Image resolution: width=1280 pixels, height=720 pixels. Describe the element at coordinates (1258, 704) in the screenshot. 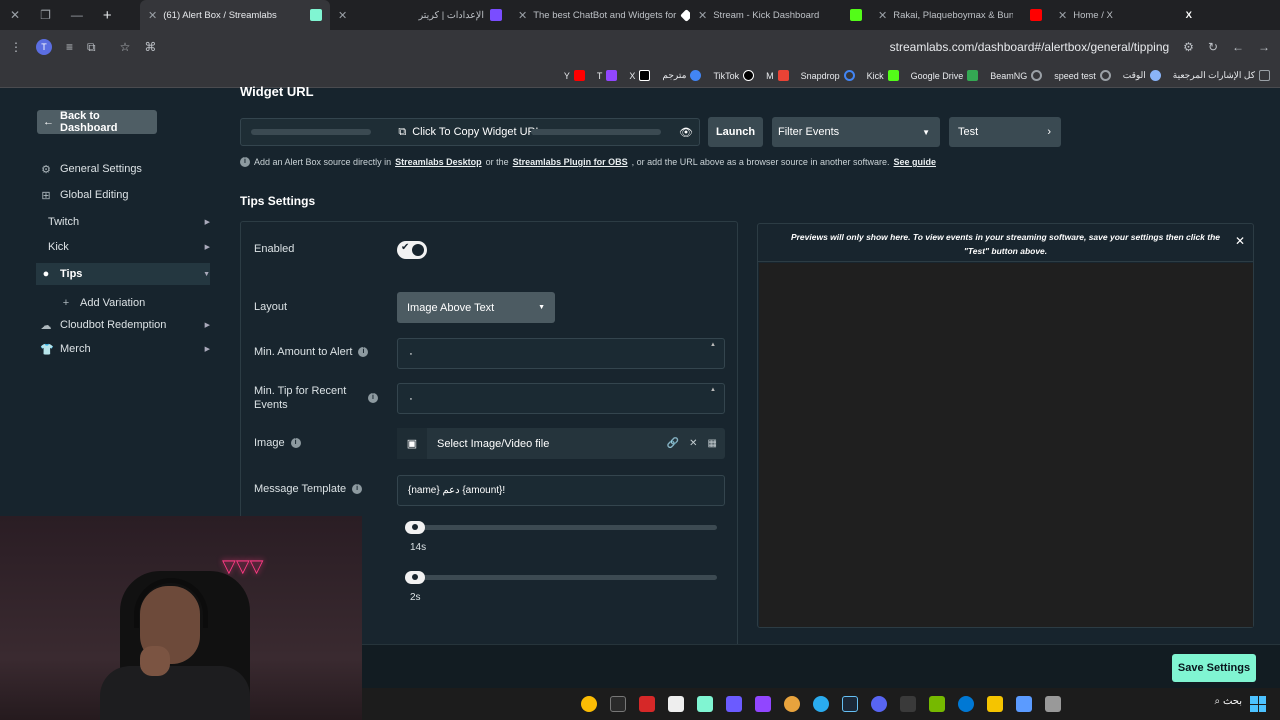

I see `windows-start-icon` at that location.